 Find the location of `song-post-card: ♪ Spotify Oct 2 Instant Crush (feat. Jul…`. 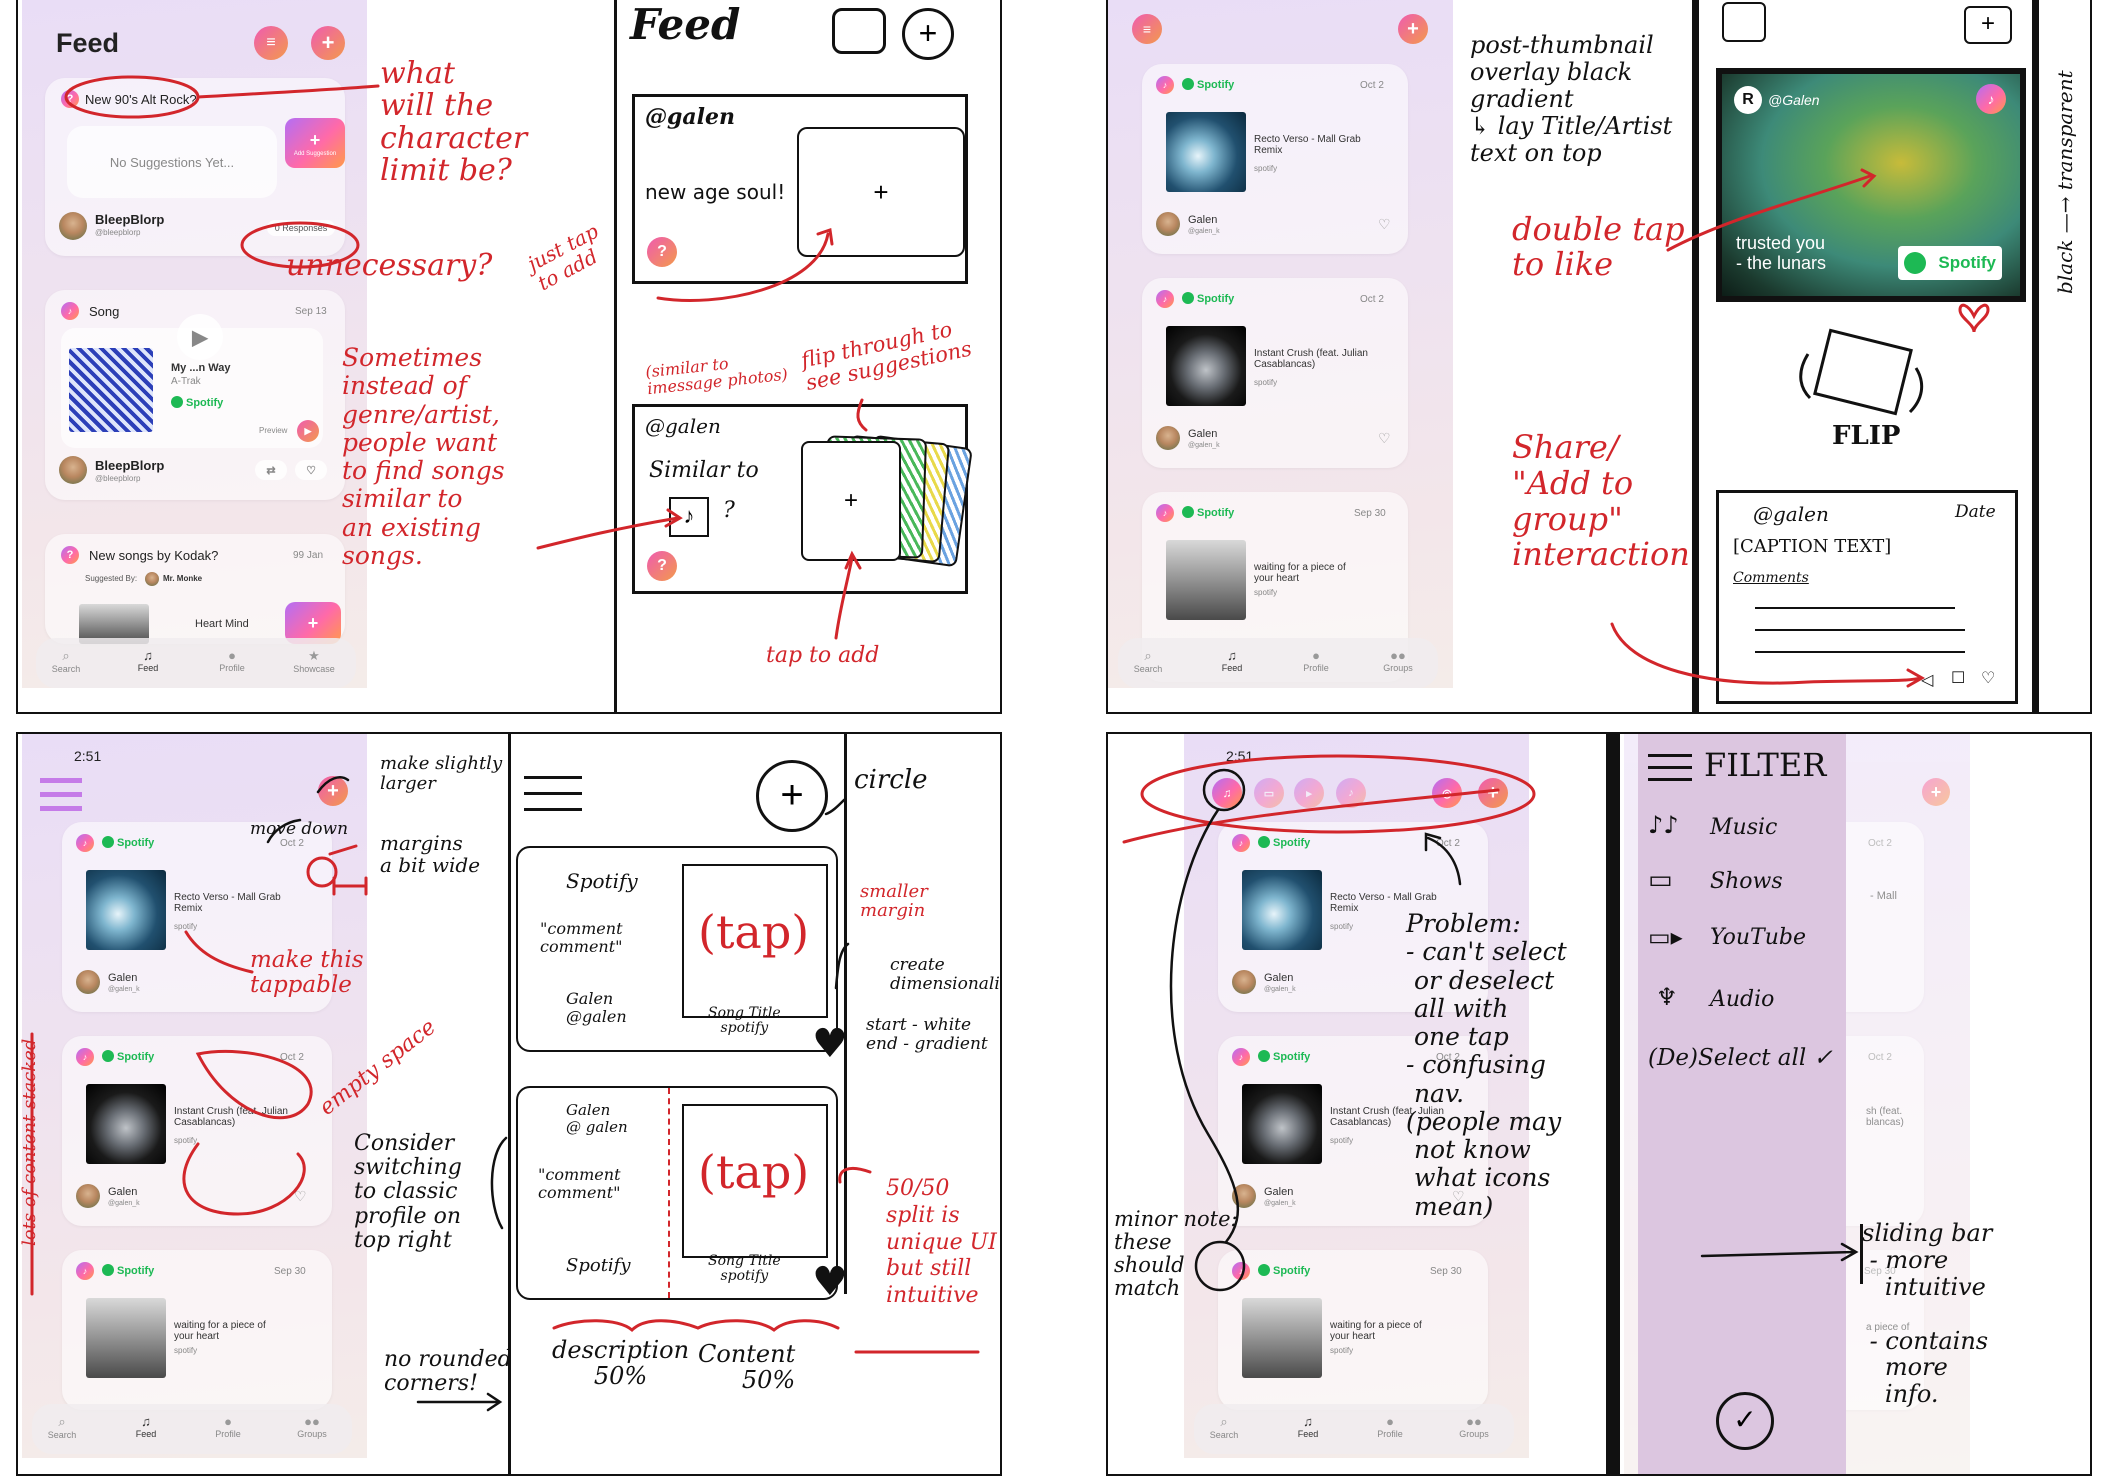

song-post-card: ♪ Spotify Oct 2 Instant Crush (feat. Jul… is located at coordinates (1275, 373).